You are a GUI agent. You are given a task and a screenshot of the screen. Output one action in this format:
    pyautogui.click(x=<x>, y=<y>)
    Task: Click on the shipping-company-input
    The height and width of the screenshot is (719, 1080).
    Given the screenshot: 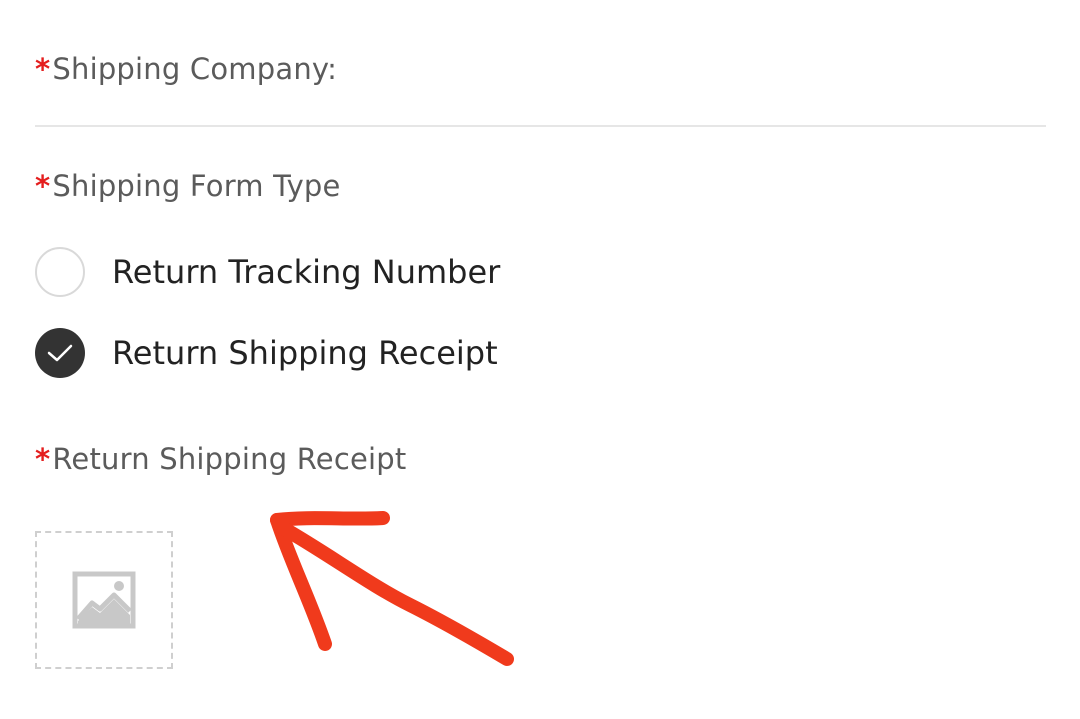 What is the action you would take?
    pyautogui.click(x=540, y=113)
    